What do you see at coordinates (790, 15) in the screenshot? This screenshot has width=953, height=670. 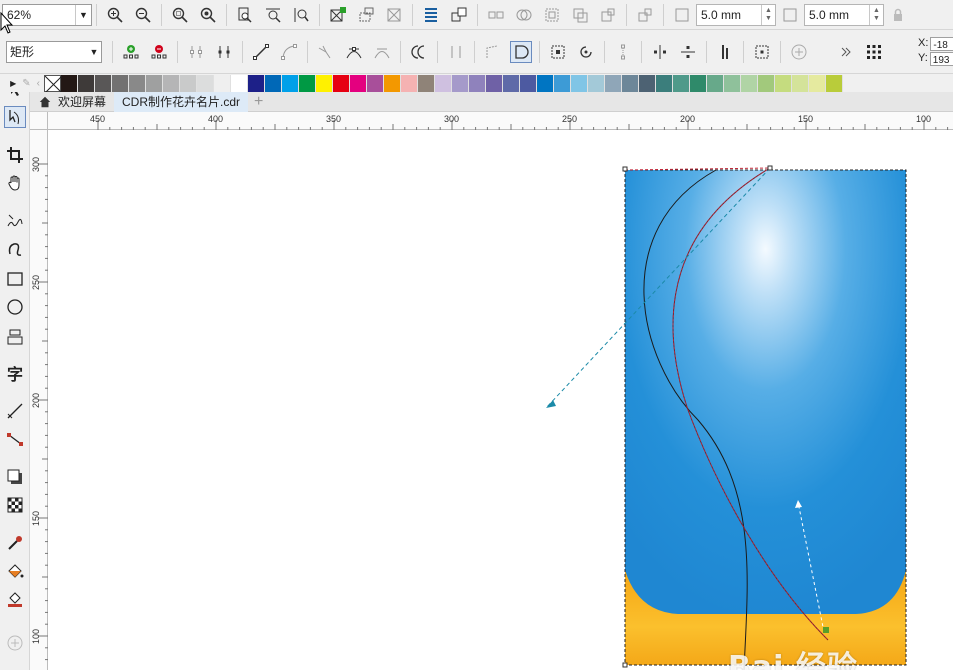 I see `height-icon-button` at bounding box center [790, 15].